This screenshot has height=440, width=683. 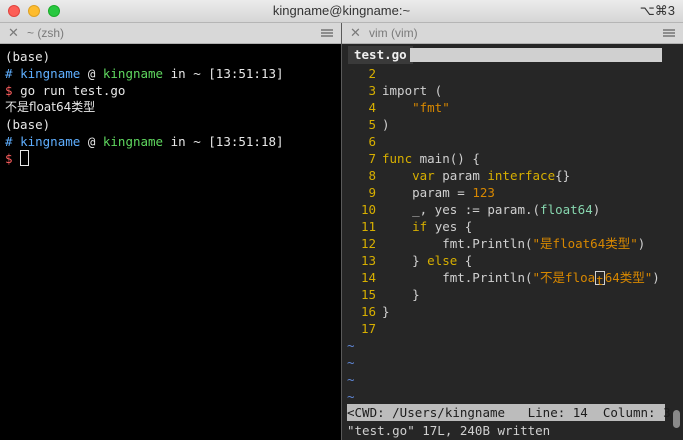 What do you see at coordinates (536, 55) in the screenshot?
I see `vim-tabline-fill` at bounding box center [536, 55].